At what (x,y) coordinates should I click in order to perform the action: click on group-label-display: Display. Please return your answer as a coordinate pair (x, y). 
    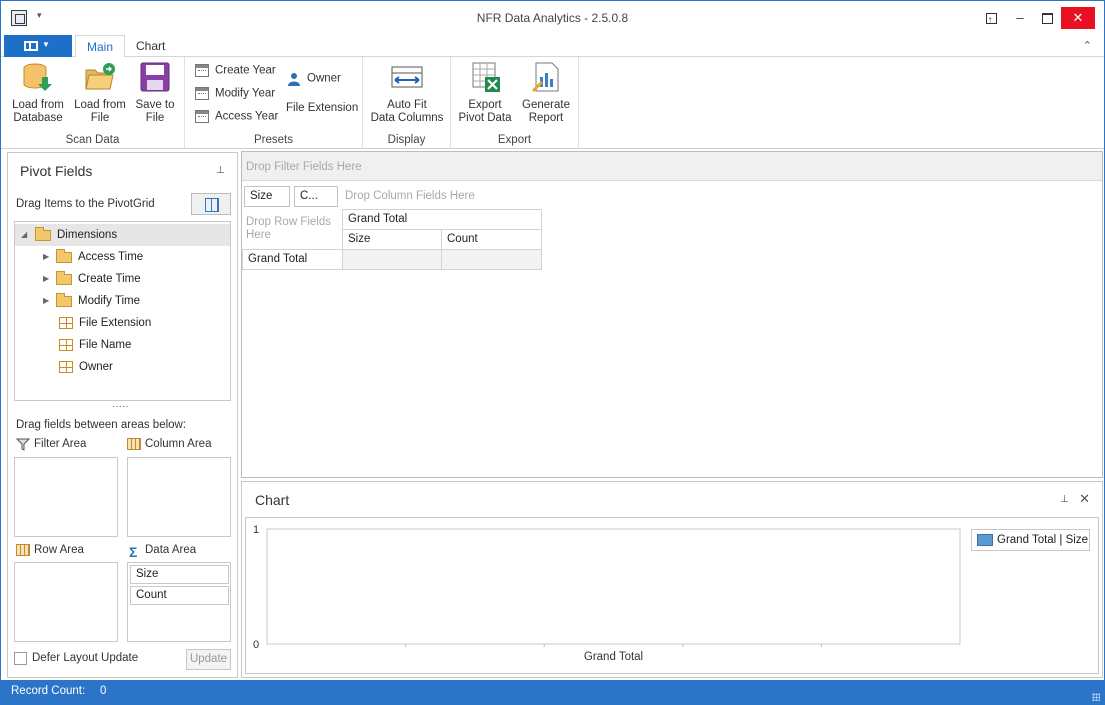
    Looking at the image, I should click on (406, 140).